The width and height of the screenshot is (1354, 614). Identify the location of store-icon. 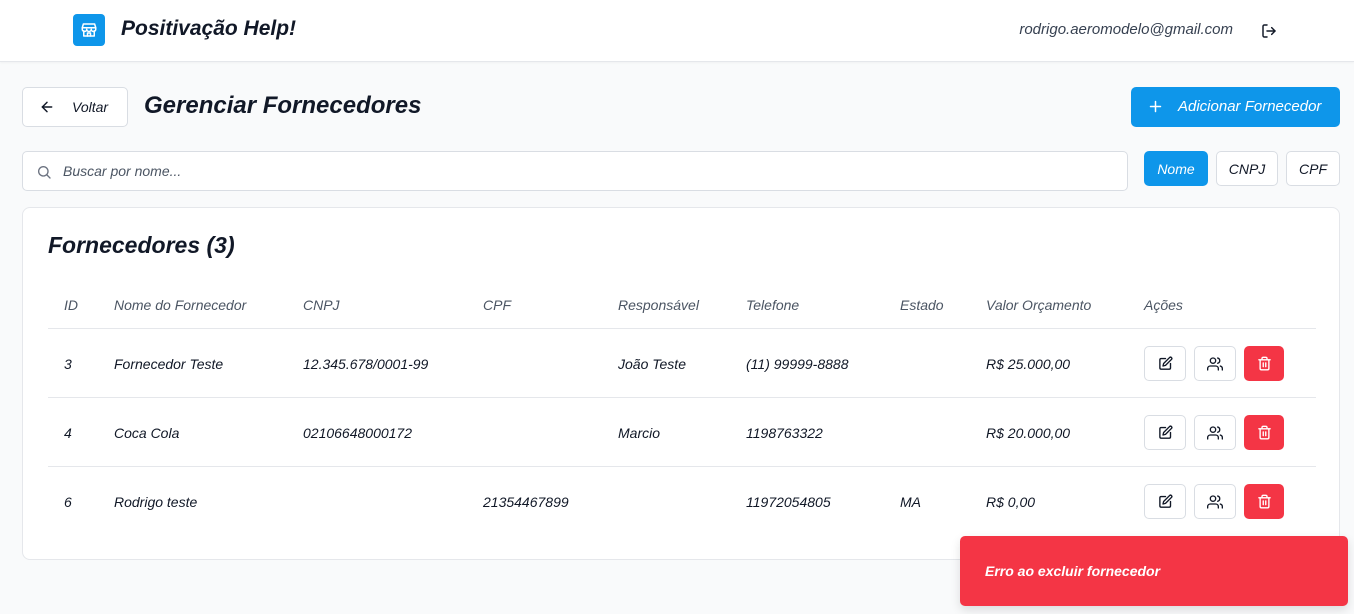
(89, 30).